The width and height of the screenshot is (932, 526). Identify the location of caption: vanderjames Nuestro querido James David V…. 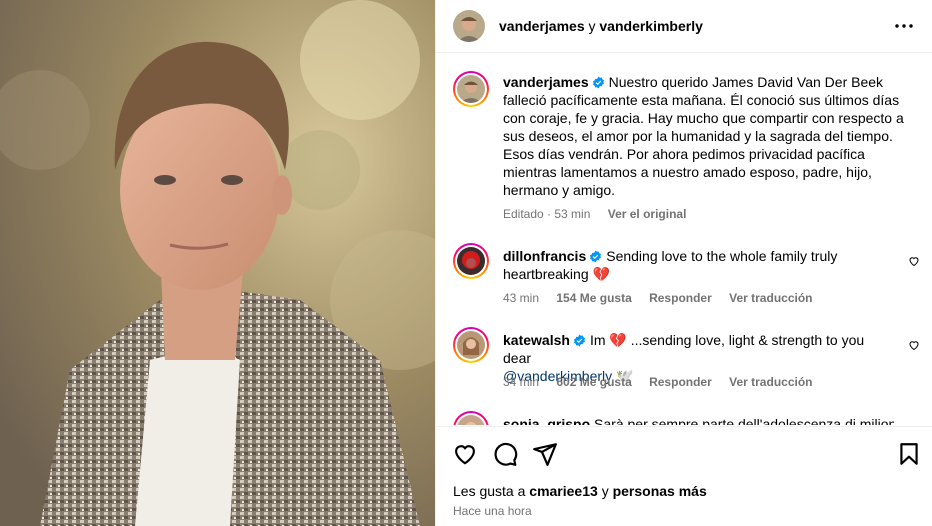
(686, 146).